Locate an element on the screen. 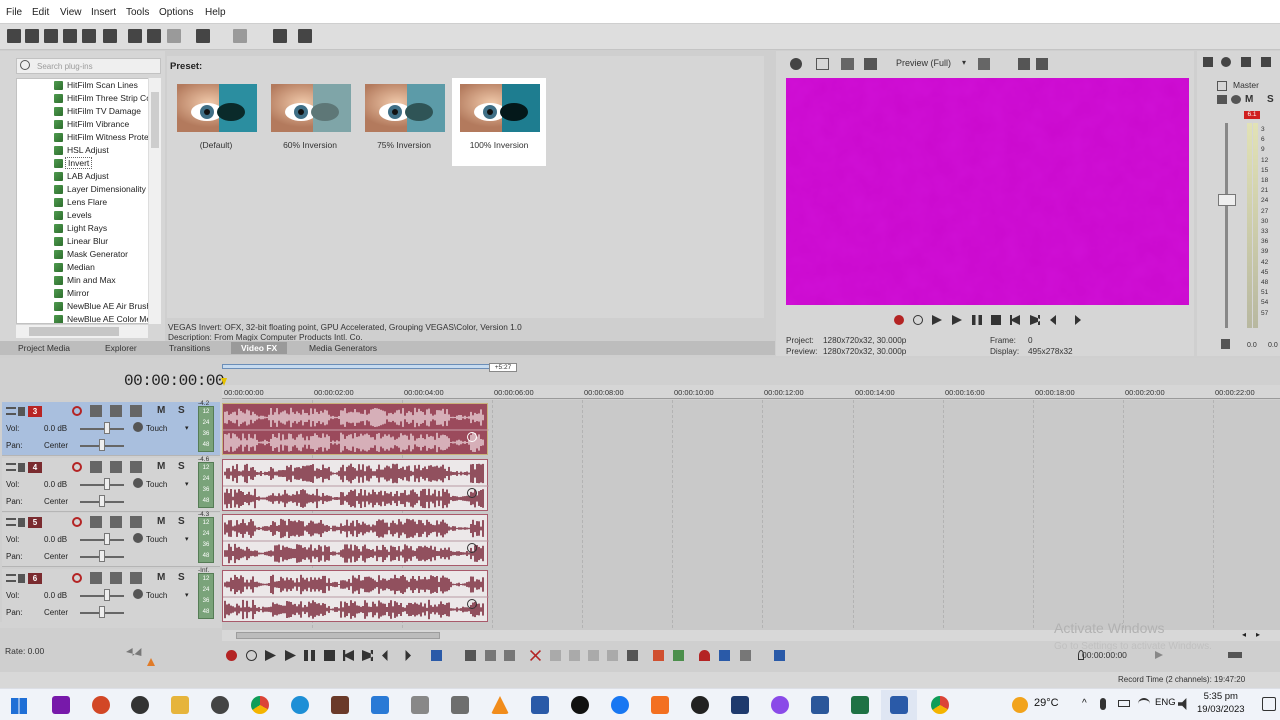  previous-frame-icon is located at coordinates (385, 655).